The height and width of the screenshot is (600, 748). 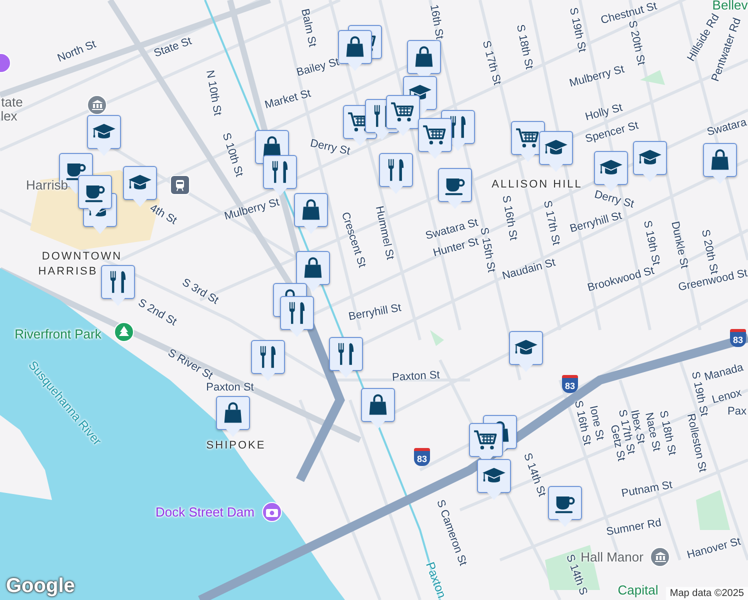 I want to click on street-label: Putnam St, so click(x=647, y=490).